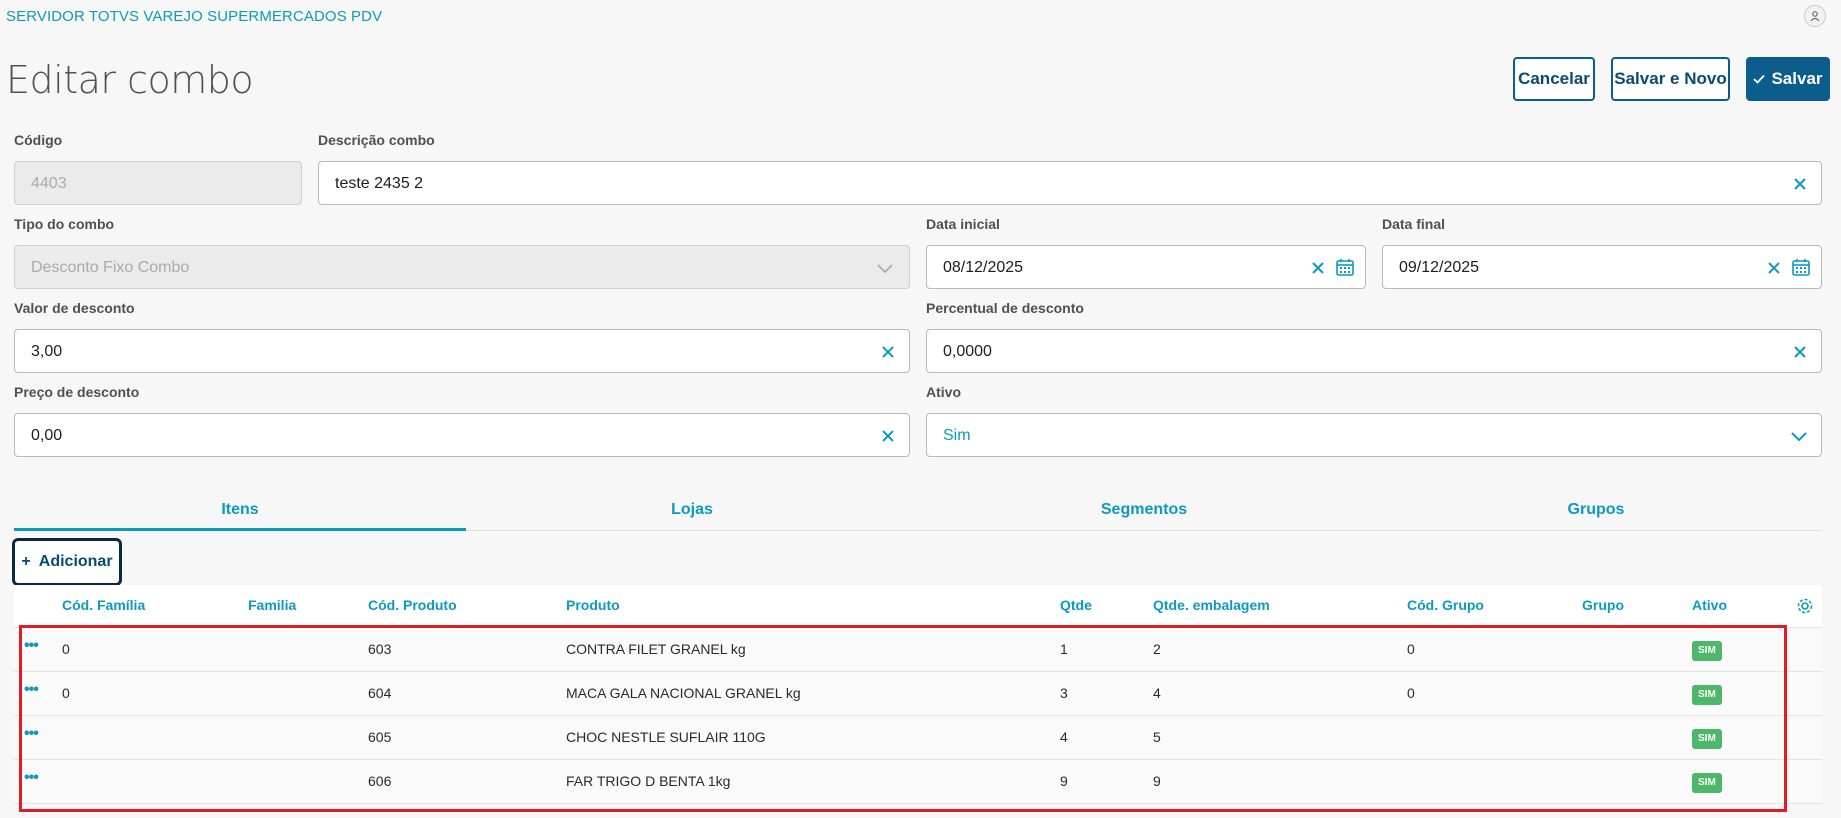 Image resolution: width=1841 pixels, height=818 pixels. I want to click on ativo-select: Sim, so click(1374, 435).